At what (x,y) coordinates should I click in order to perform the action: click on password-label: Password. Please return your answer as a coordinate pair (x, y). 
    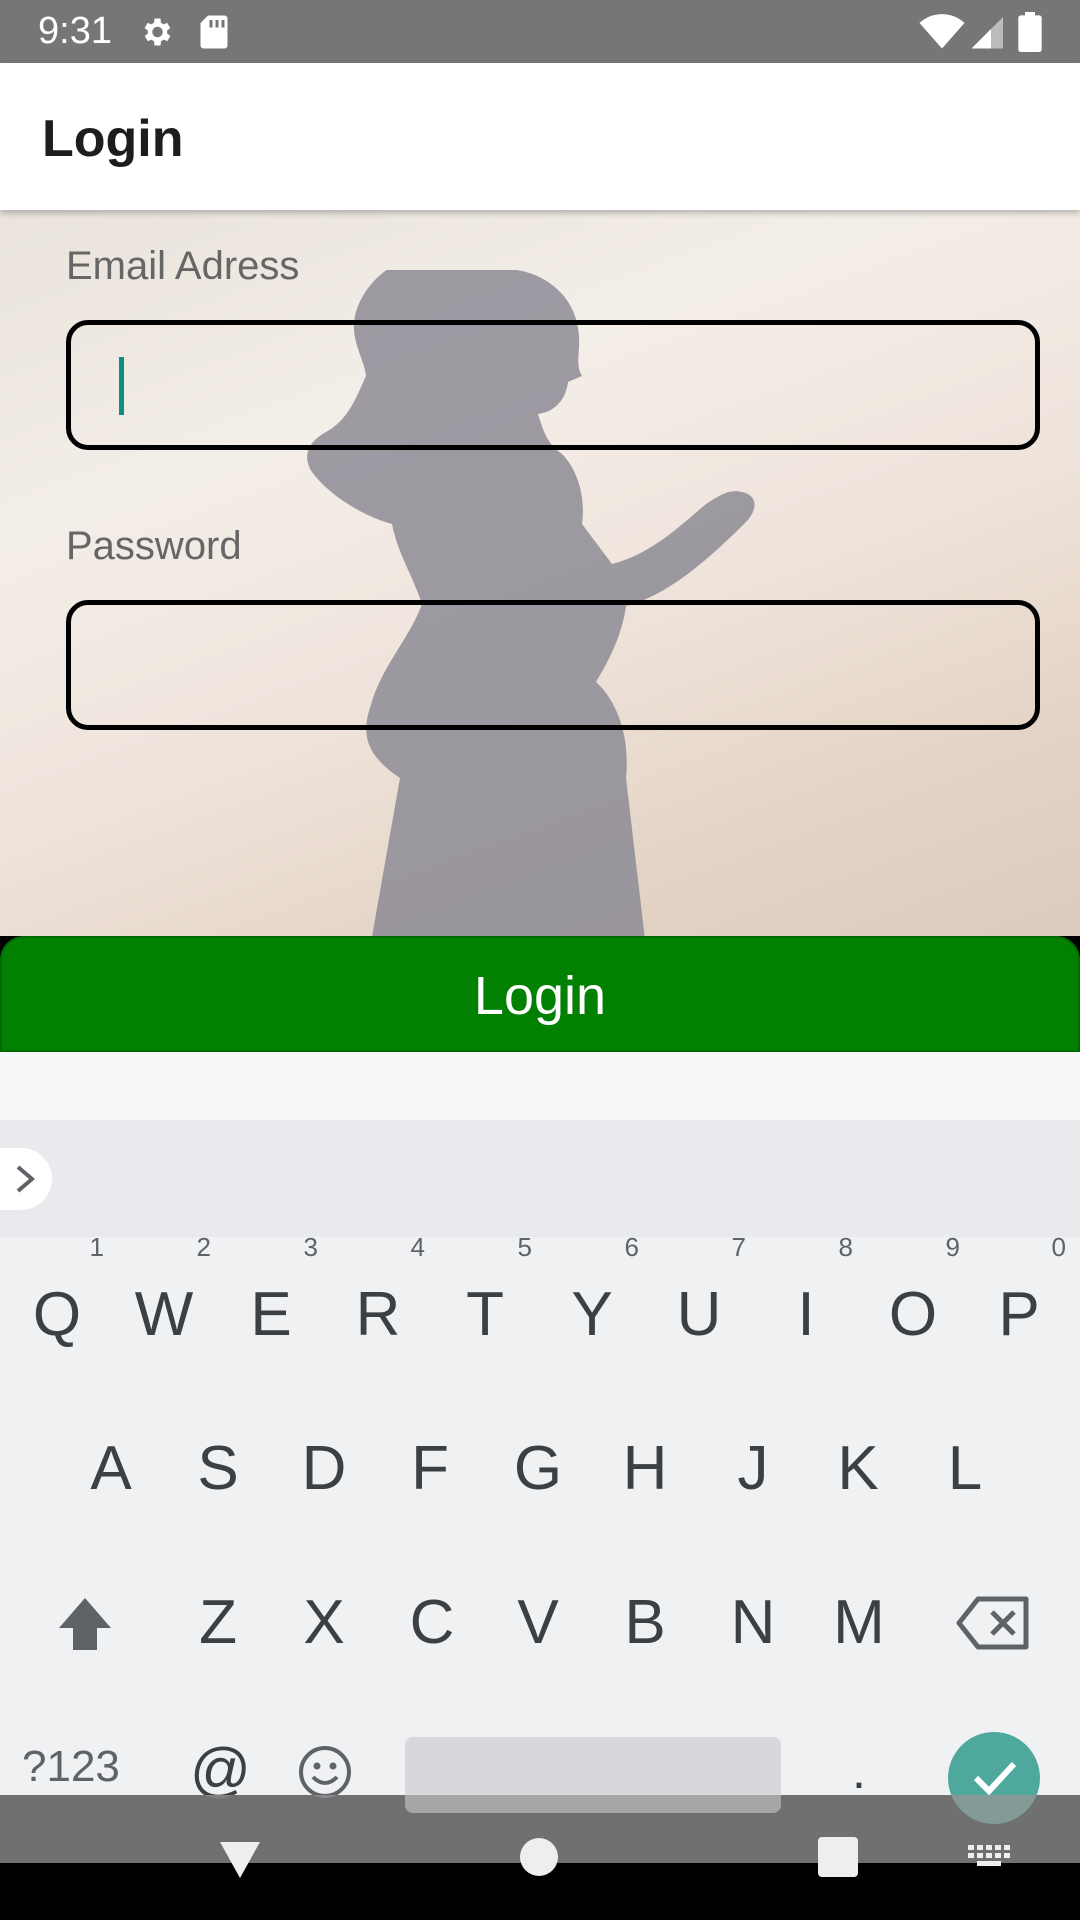
    Looking at the image, I should click on (154, 546).